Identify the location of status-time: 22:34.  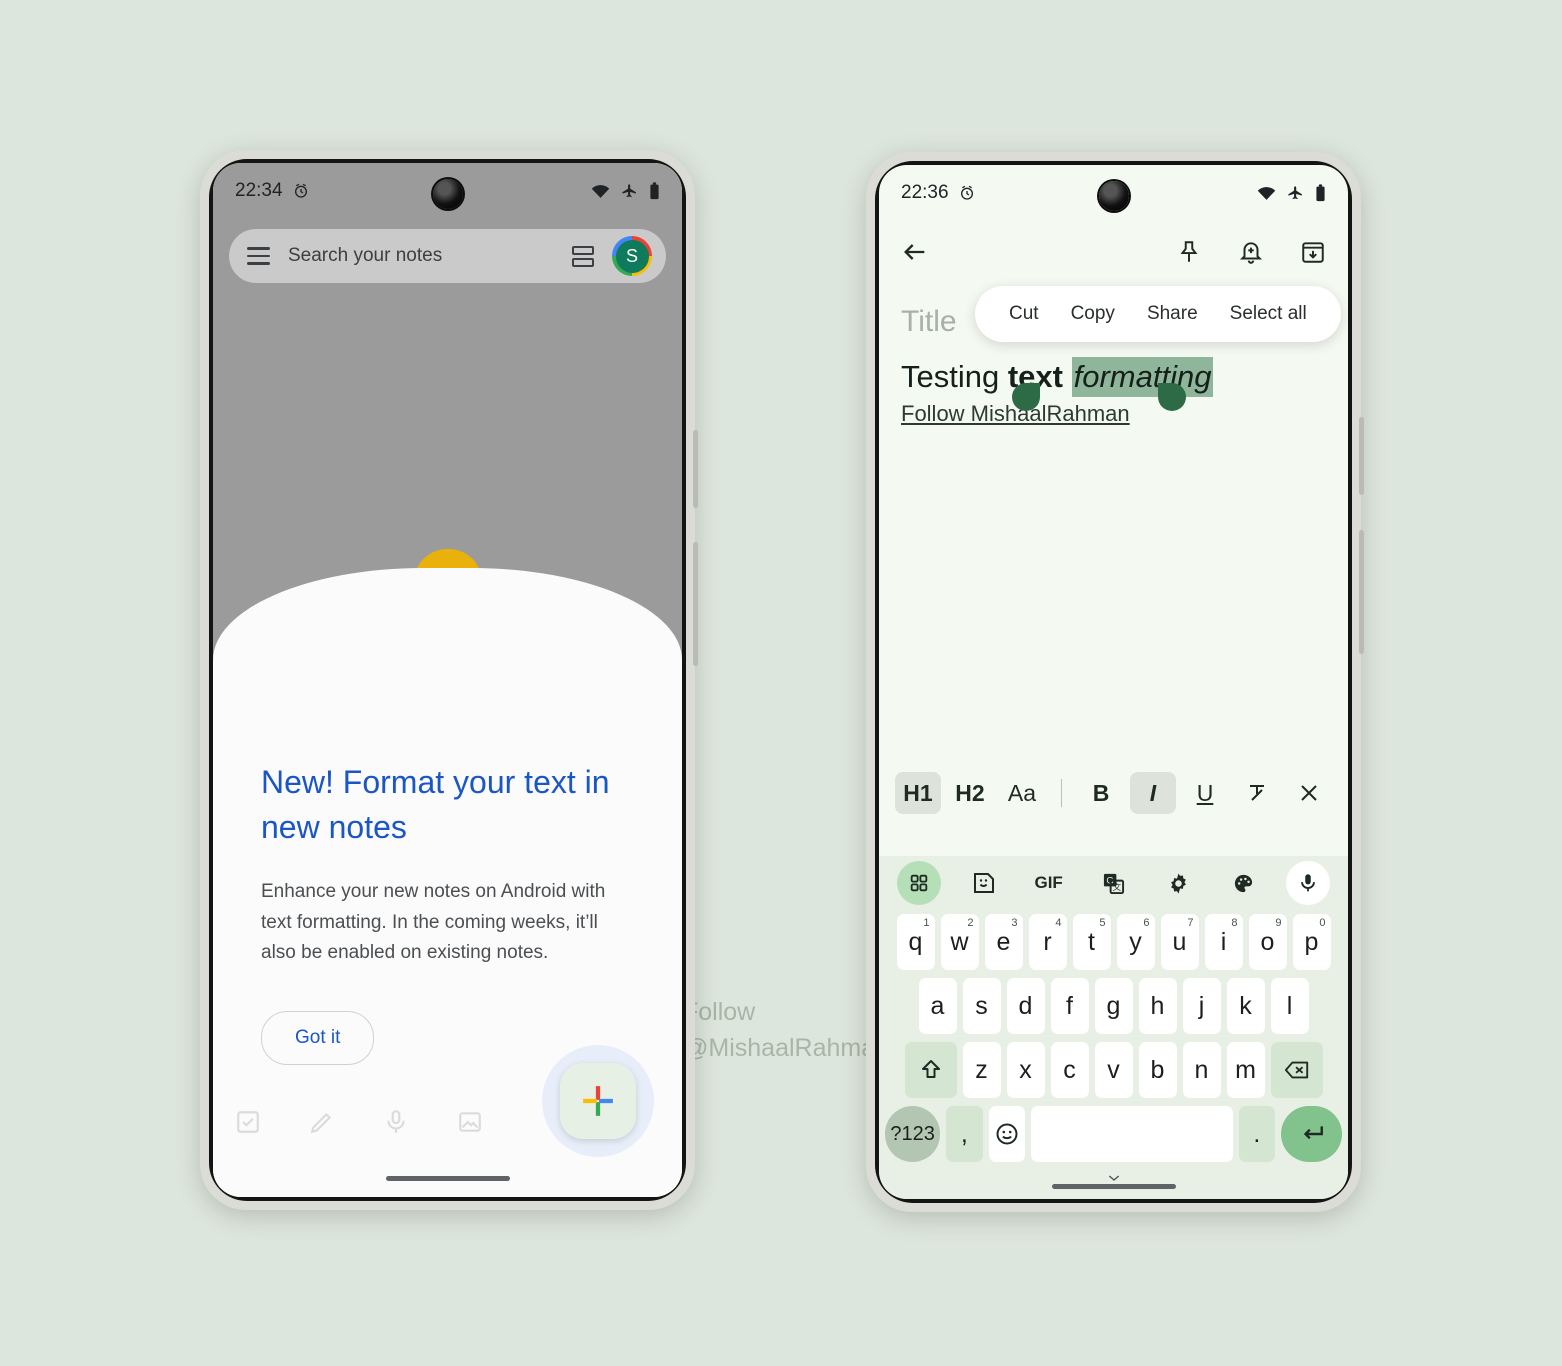
(259, 190).